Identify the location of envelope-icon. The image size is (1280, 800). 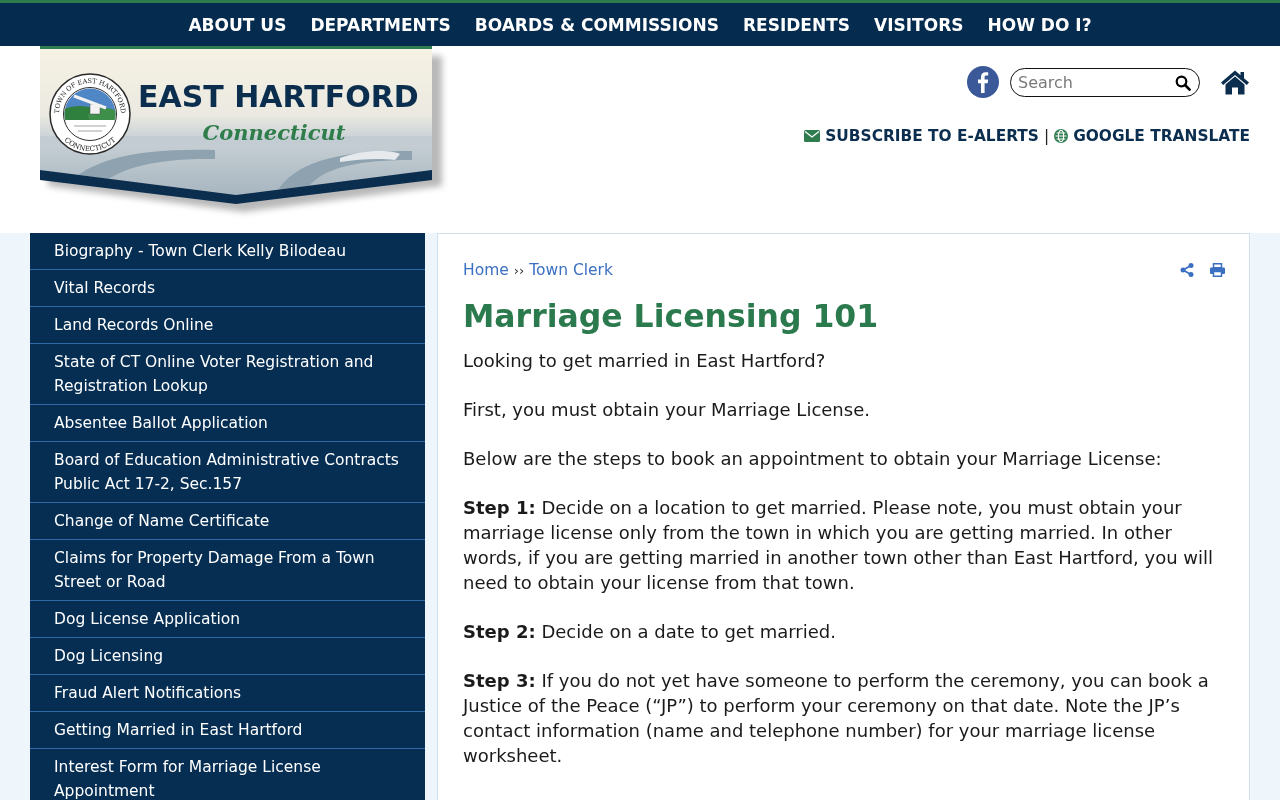
(812, 136).